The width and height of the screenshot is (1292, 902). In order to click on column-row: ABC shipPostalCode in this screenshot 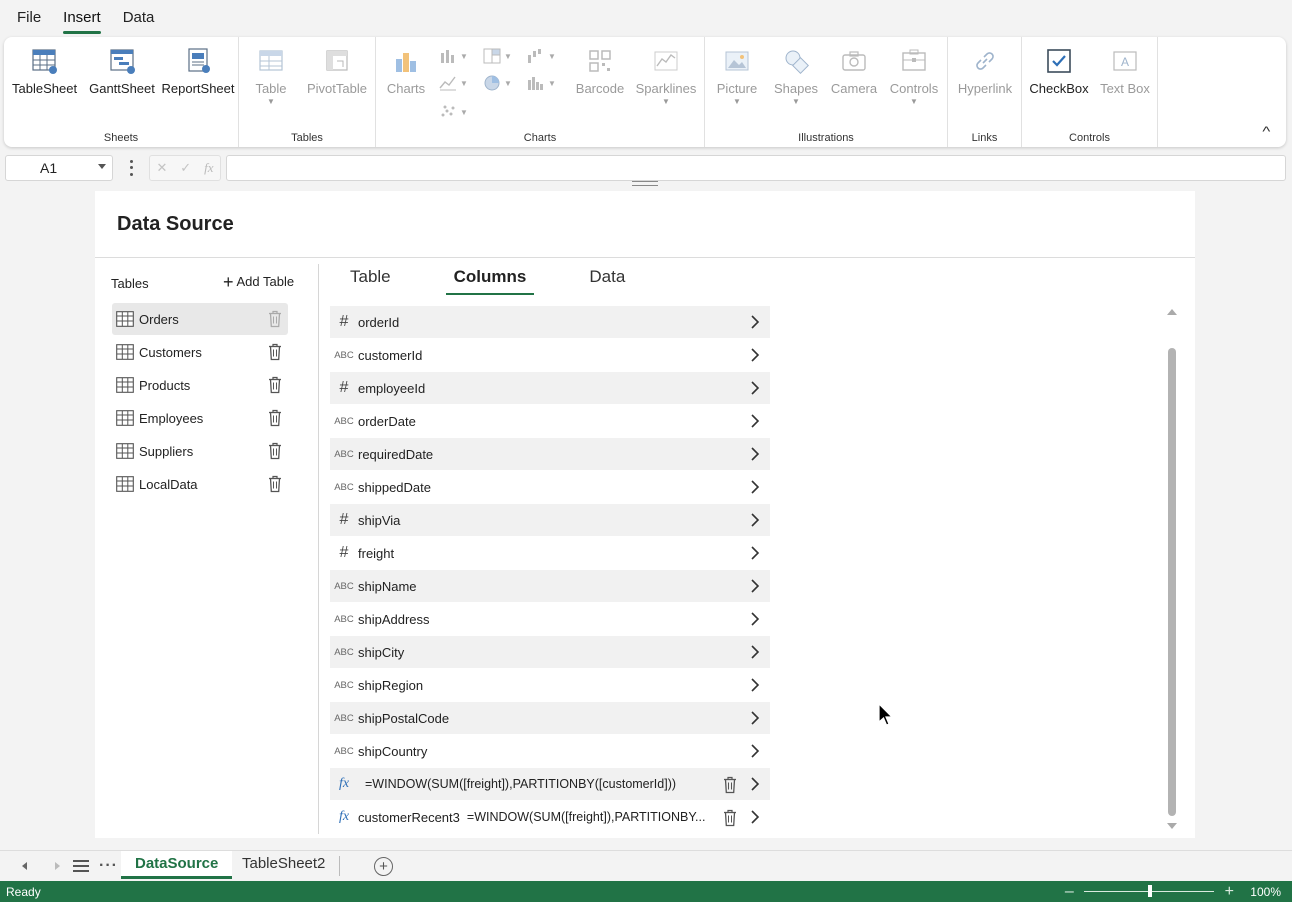, I will do `click(550, 718)`.